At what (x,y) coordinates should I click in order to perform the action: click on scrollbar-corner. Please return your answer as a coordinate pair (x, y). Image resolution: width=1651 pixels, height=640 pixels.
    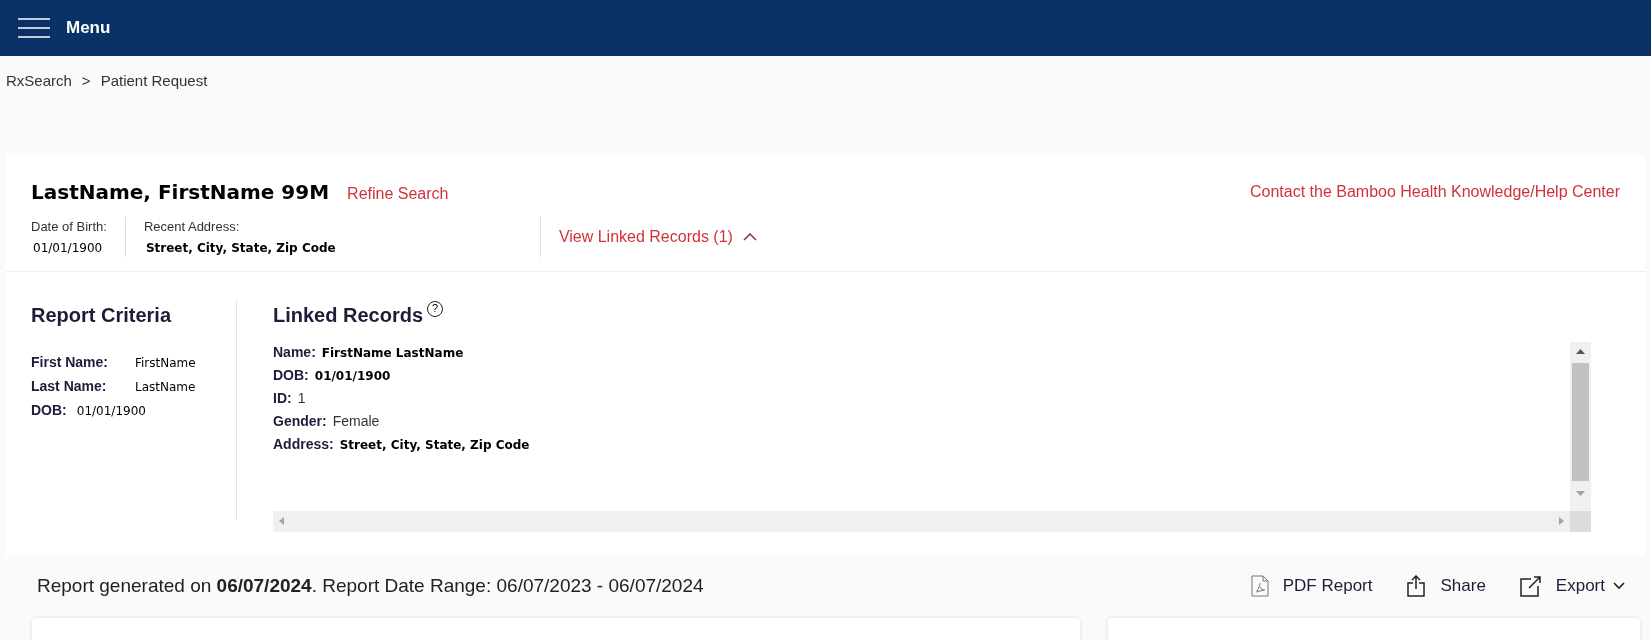
    Looking at the image, I should click on (1580, 521).